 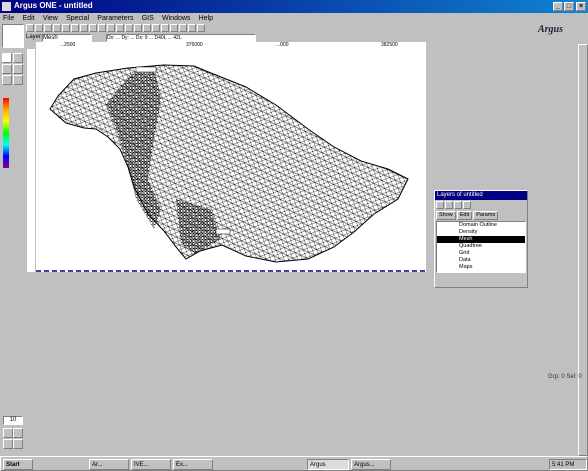 I want to click on export-icon, so click(x=138, y=28).